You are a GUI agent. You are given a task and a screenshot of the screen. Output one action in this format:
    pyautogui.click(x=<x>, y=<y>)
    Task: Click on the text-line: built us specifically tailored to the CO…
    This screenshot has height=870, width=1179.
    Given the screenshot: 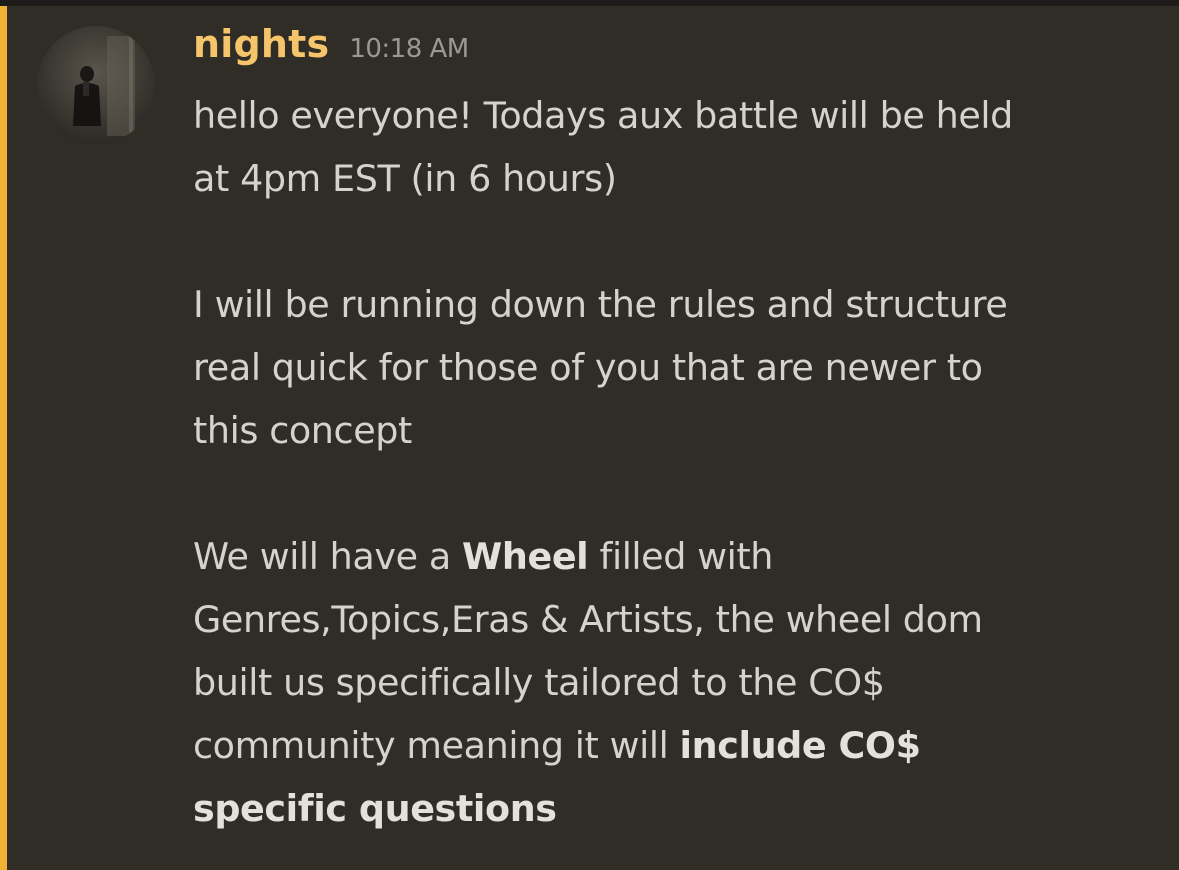 What is the action you would take?
    pyautogui.click(x=539, y=682)
    